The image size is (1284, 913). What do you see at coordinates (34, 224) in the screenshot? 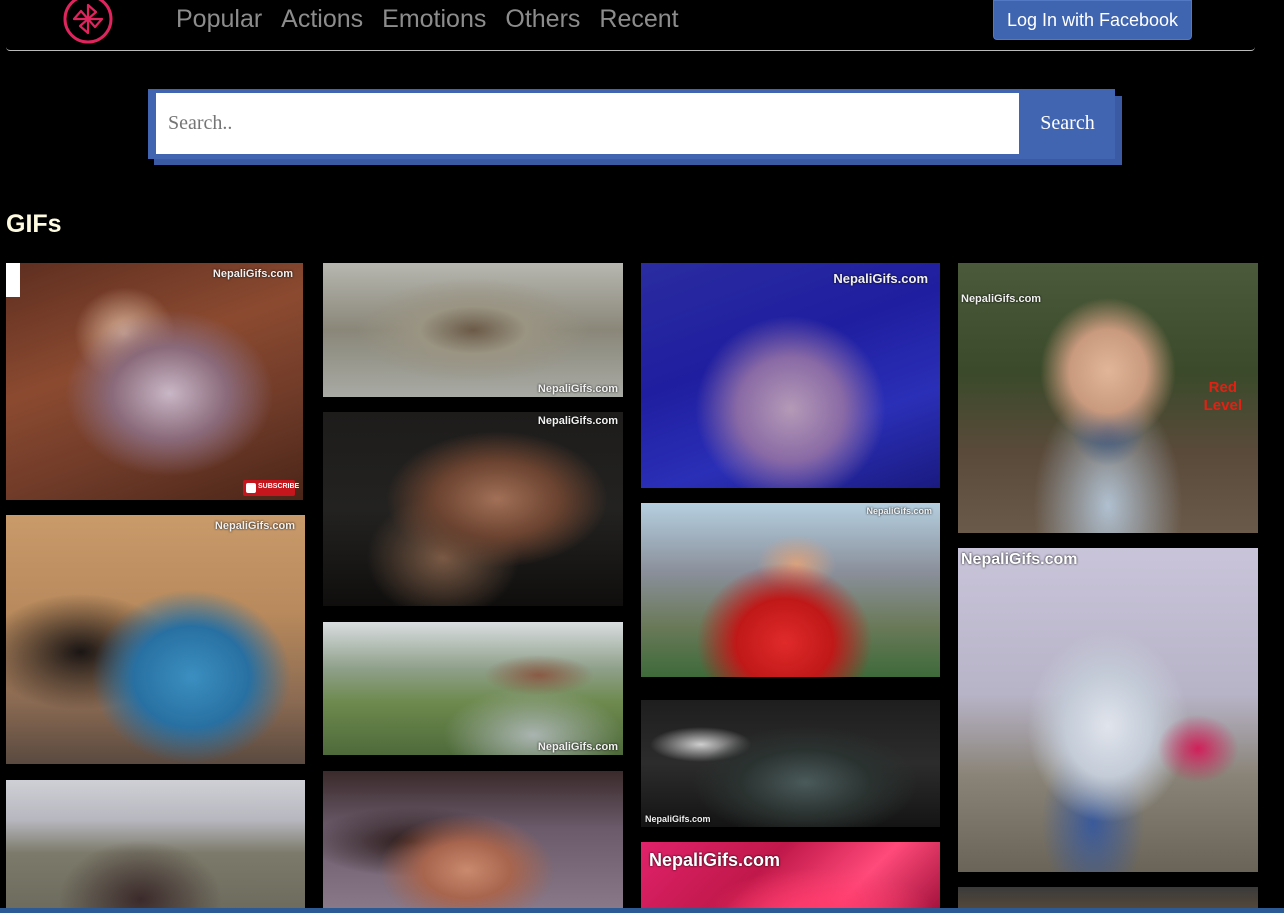
I see `section-title: GIFs` at bounding box center [34, 224].